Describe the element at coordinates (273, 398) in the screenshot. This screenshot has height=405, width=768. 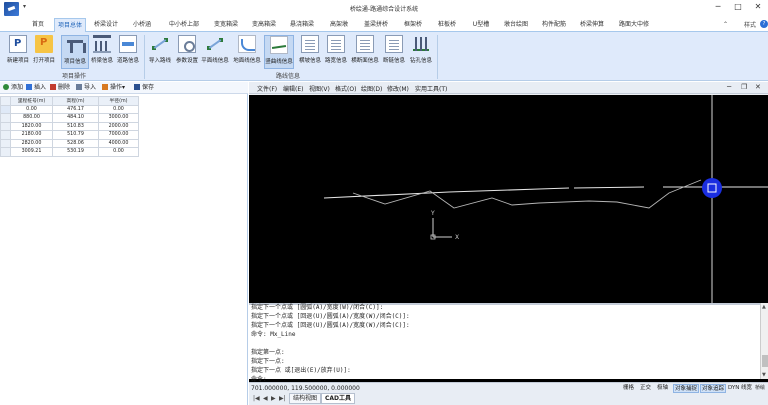
I see `next-tab-icon: ▶` at that location.